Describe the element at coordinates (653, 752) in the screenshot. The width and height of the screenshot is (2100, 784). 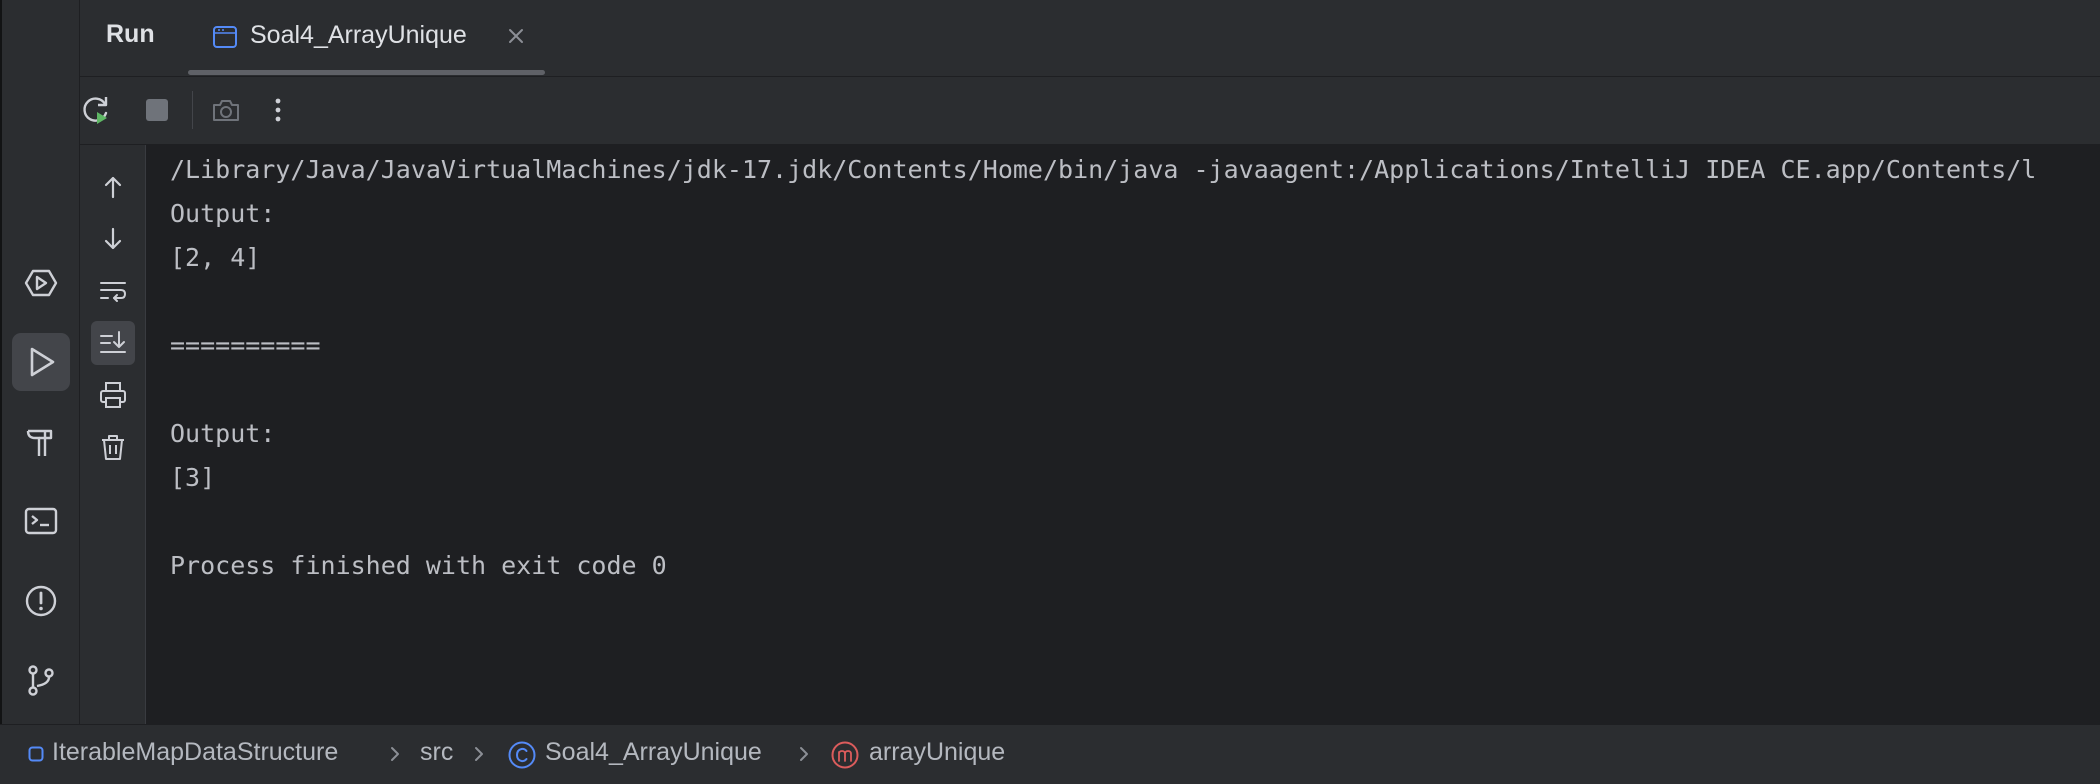
I see `breadcrumb-item-class: Soal4_ArrayUnique` at that location.